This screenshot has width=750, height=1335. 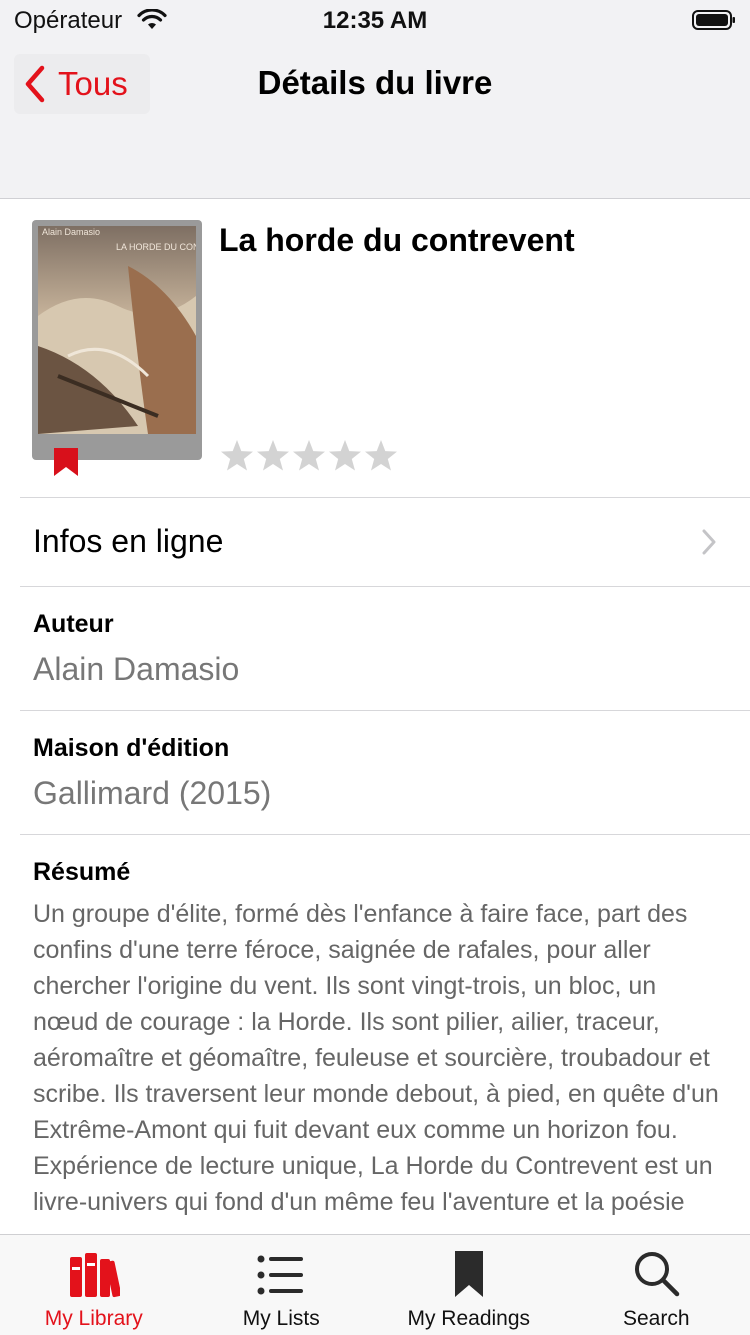 I want to click on status-bar: Opérateur 12:35 AM, so click(x=375, y=20).